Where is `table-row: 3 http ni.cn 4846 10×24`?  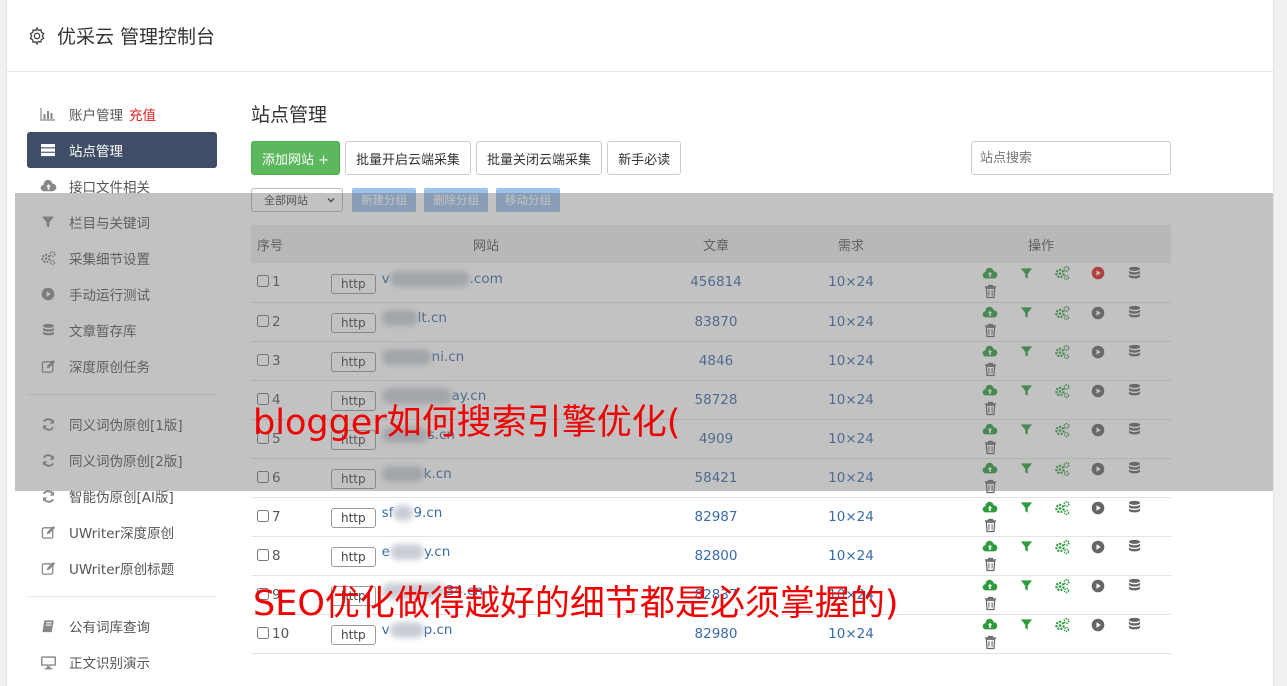
table-row: 3 http ni.cn 4846 10×24 is located at coordinates (711, 360).